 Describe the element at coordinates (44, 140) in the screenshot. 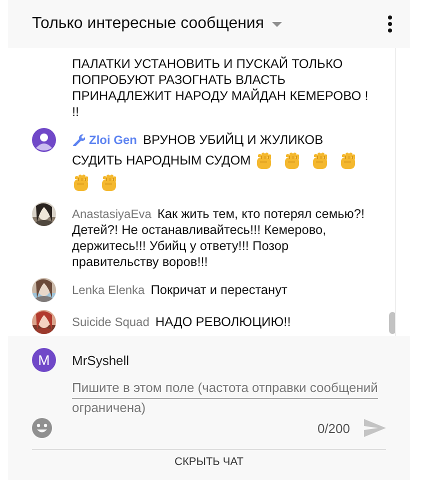

I see `avatar-icon` at that location.